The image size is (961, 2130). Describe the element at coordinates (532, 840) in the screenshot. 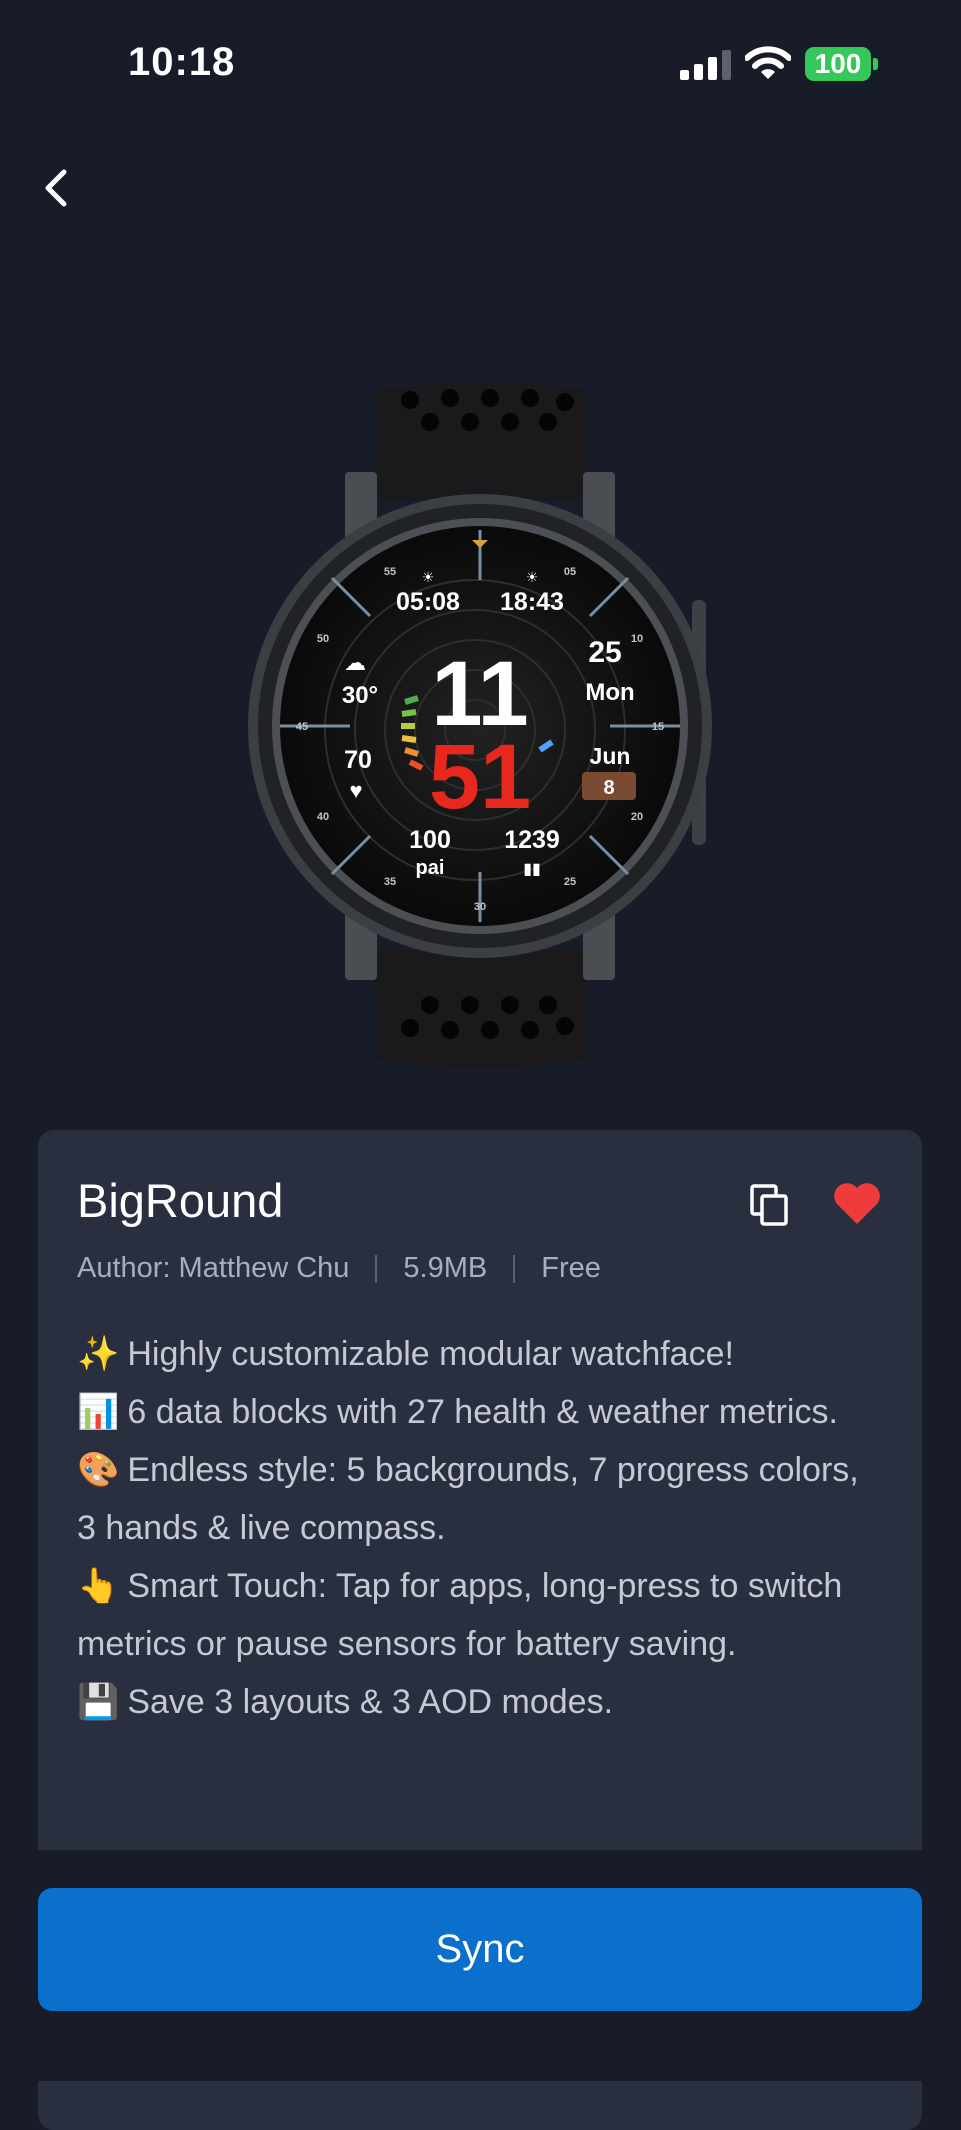

I see `steps-value: 1239` at that location.